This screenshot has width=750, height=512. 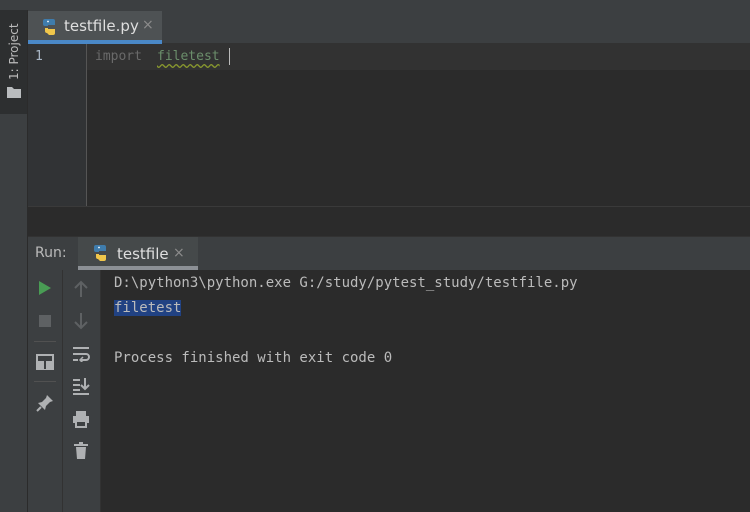 I want to click on line-number: 1, so click(x=39, y=56).